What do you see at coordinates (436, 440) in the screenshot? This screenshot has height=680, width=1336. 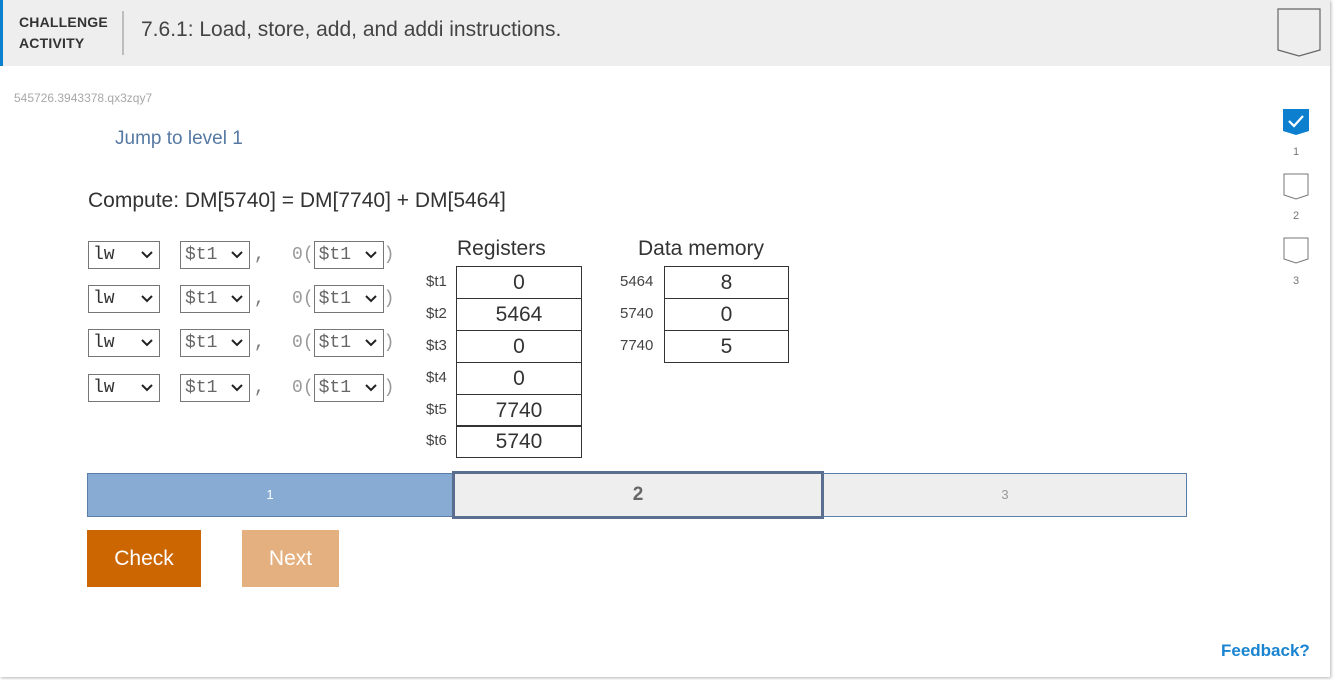 I see `register-name: $t6` at bounding box center [436, 440].